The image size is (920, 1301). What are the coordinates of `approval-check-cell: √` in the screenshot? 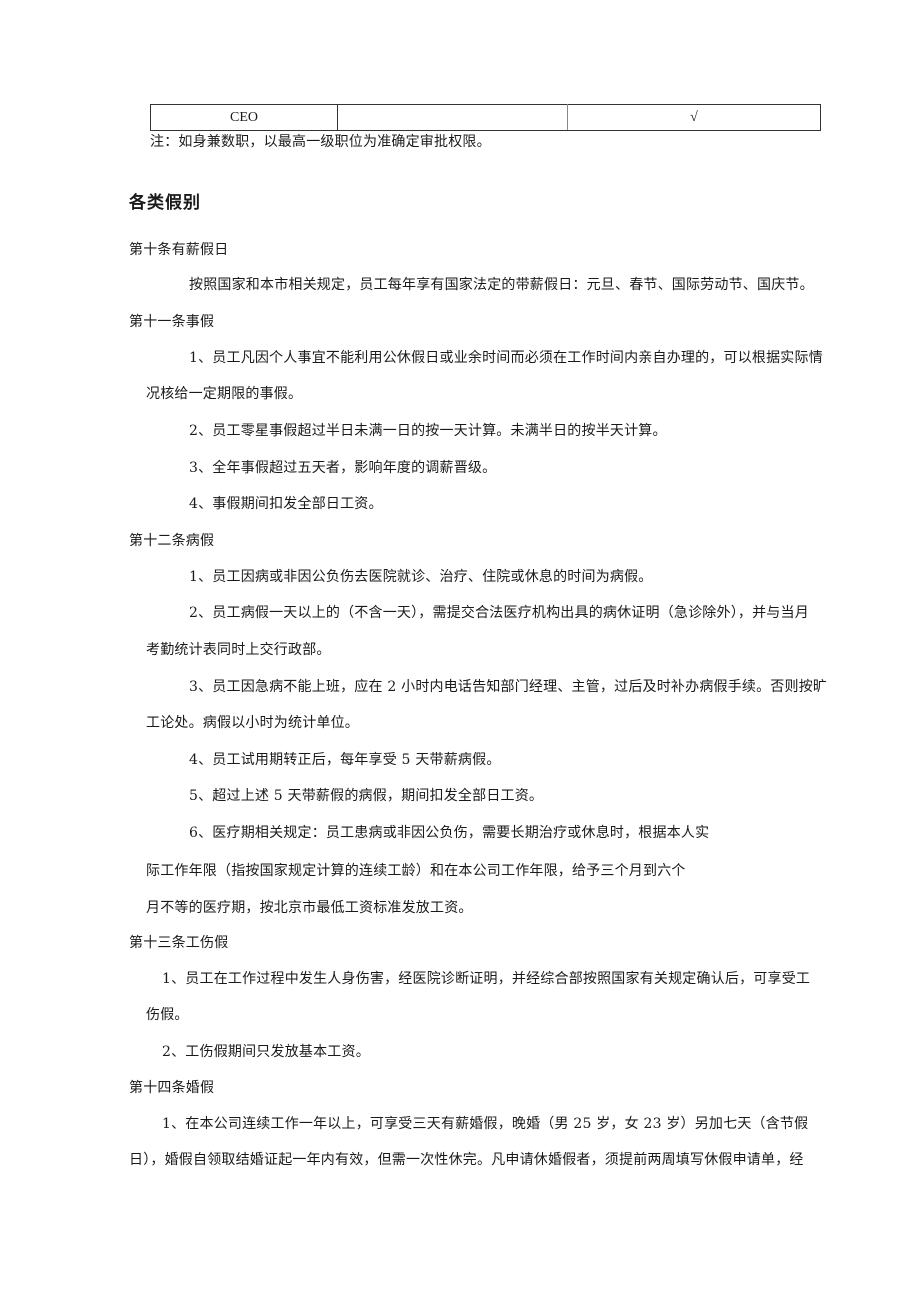 It's located at (694, 117).